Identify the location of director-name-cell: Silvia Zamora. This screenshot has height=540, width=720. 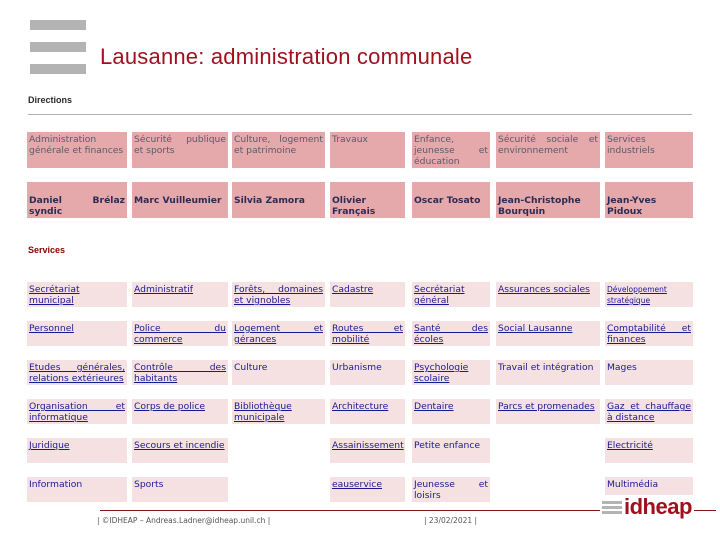
(278, 200).